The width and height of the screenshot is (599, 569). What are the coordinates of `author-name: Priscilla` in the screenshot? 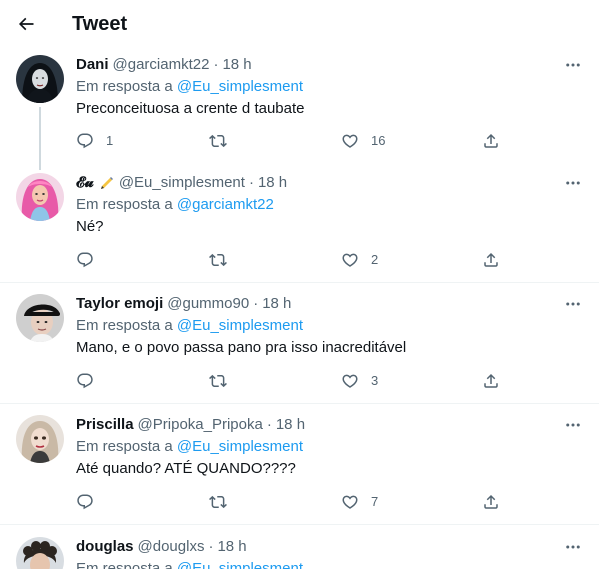 It's located at (105, 425).